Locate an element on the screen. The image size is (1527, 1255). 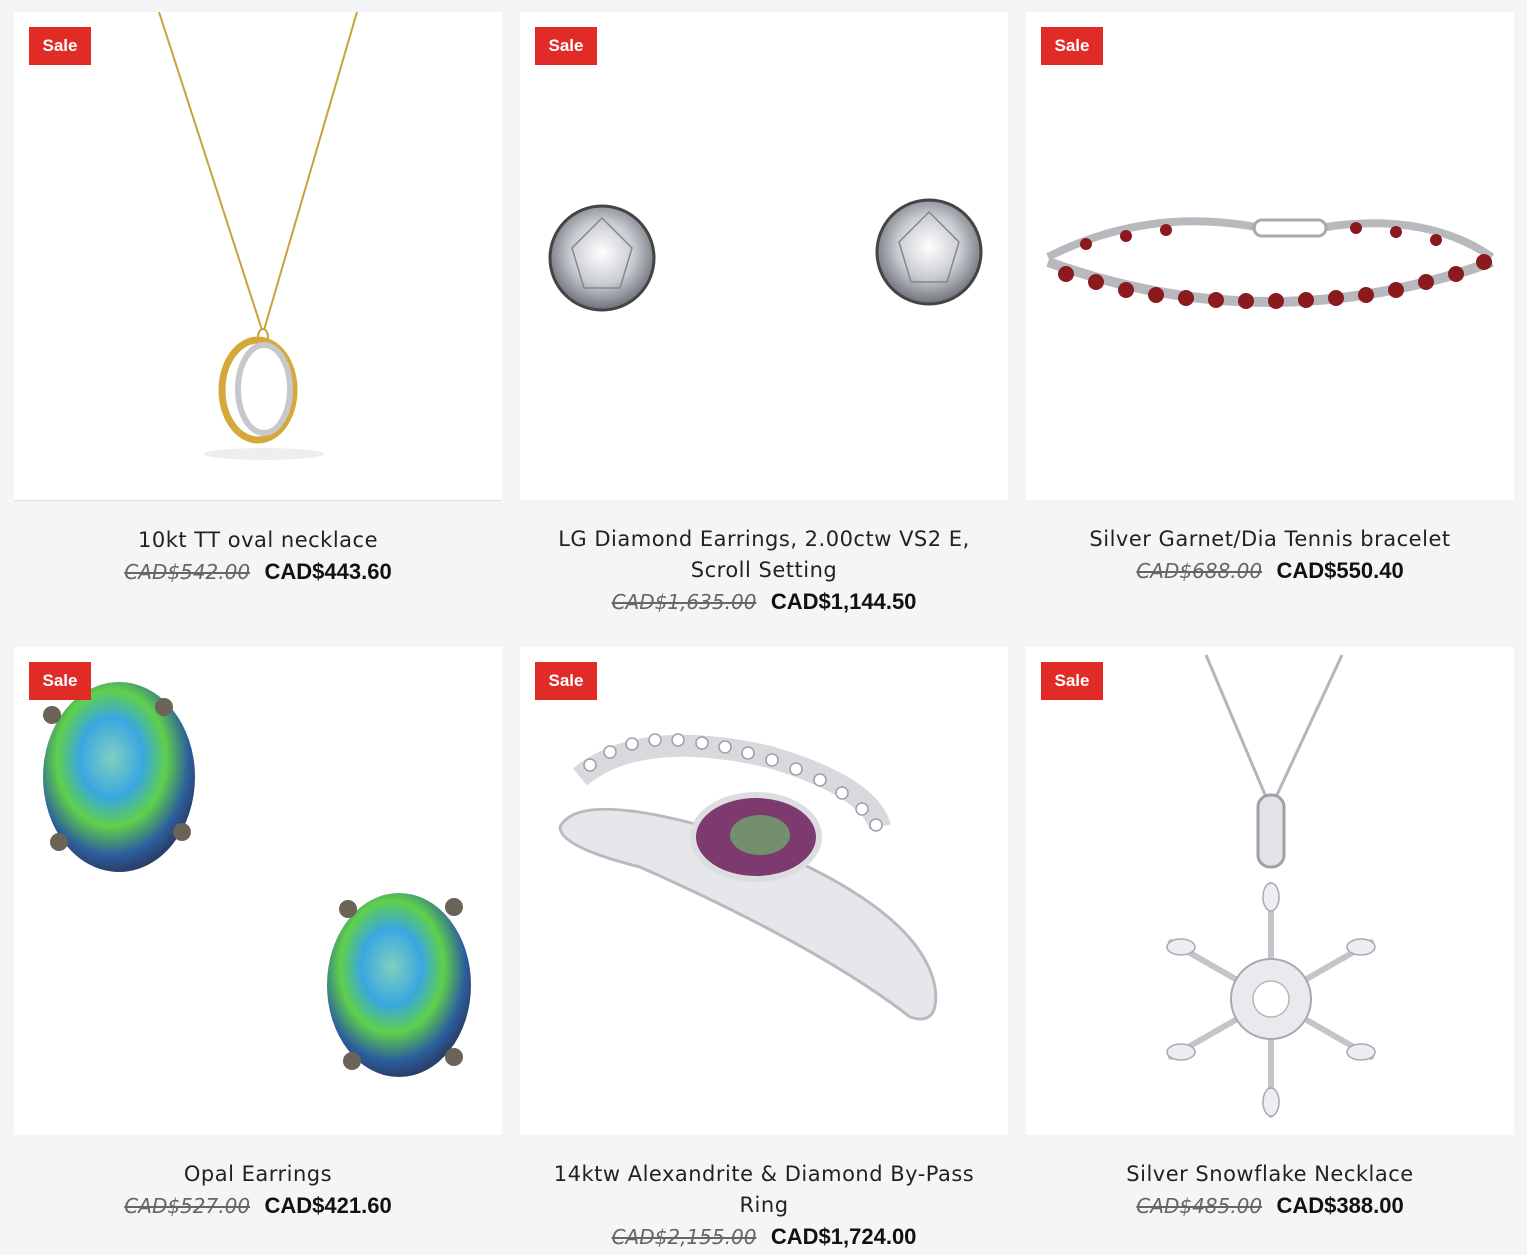
original-price: CAD$2,155.00 is located at coordinates (684, 1237).